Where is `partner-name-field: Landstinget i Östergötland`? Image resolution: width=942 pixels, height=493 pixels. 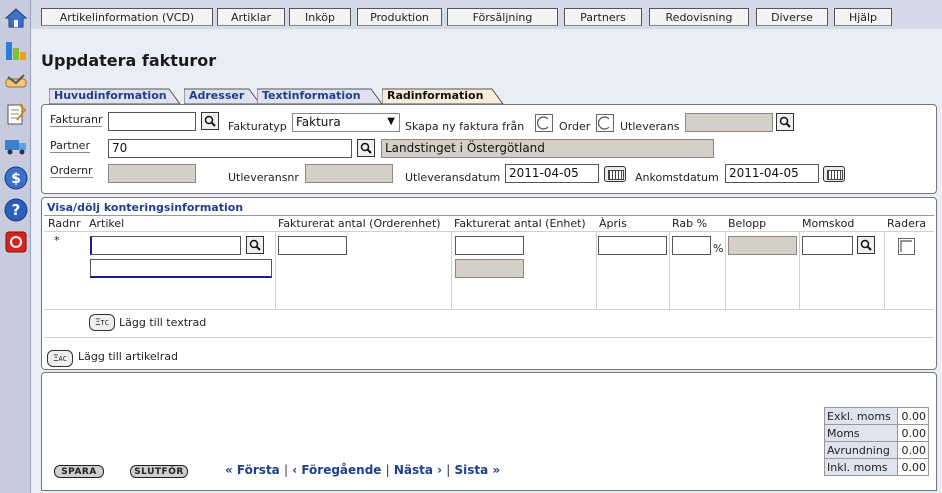 partner-name-field: Landstinget i Östergötland is located at coordinates (547, 148).